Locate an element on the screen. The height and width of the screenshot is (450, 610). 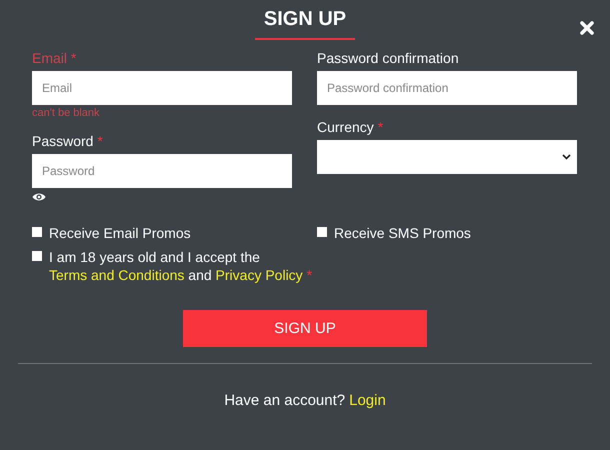
checkbox-label: Receive SMS Promos is located at coordinates (402, 233).